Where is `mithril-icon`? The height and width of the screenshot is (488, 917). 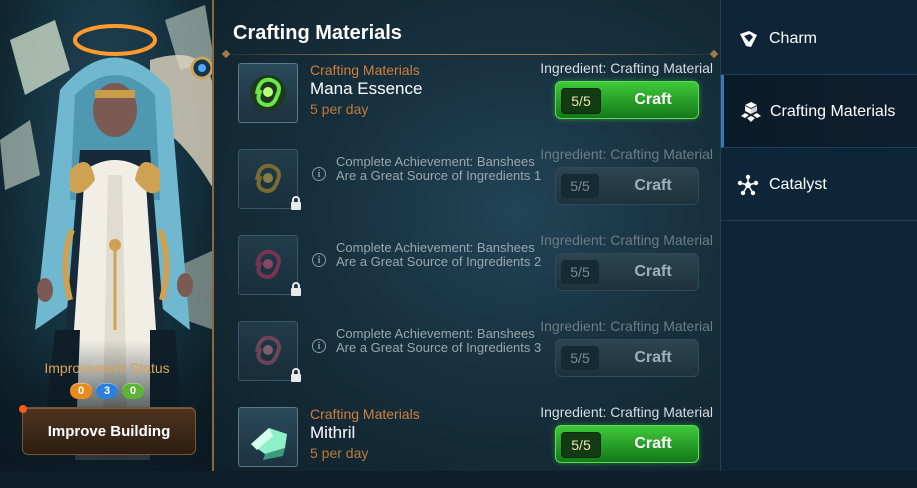
mithril-icon is located at coordinates (268, 437).